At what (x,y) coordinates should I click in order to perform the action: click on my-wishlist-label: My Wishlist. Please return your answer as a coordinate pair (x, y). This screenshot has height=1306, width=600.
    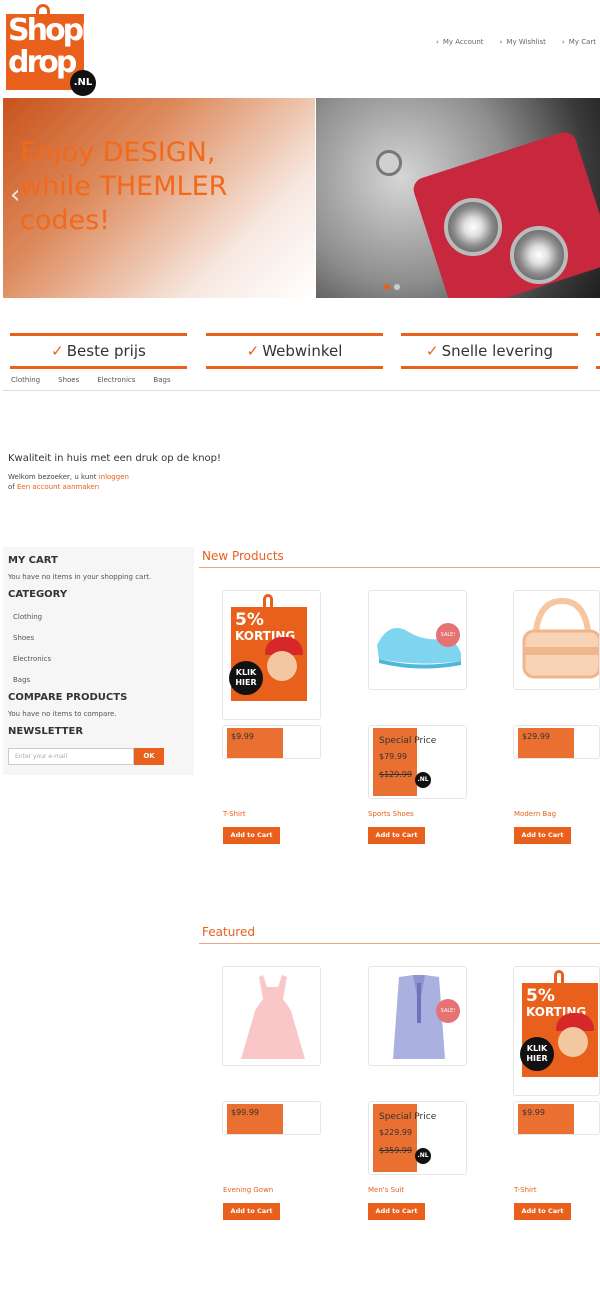
    Looking at the image, I should click on (526, 42).